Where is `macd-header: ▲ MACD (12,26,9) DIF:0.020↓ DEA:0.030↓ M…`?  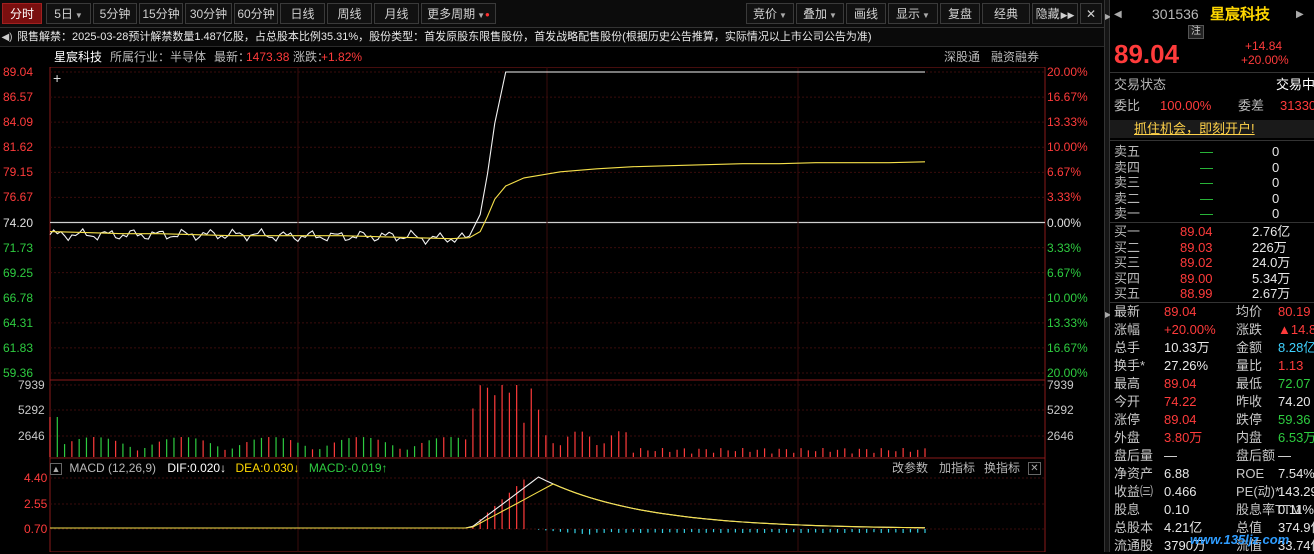 macd-header: ▲ MACD (12,26,9) DIF:0.020↓ DEA:0.030↓ M… is located at coordinates (547, 468).